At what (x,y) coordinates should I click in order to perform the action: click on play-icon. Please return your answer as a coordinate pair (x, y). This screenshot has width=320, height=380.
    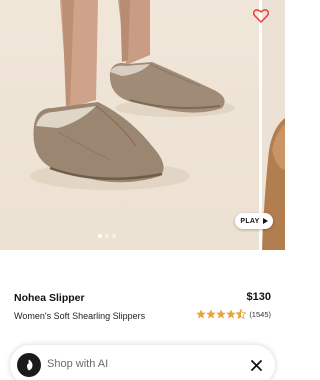
    Looking at the image, I should click on (265, 221).